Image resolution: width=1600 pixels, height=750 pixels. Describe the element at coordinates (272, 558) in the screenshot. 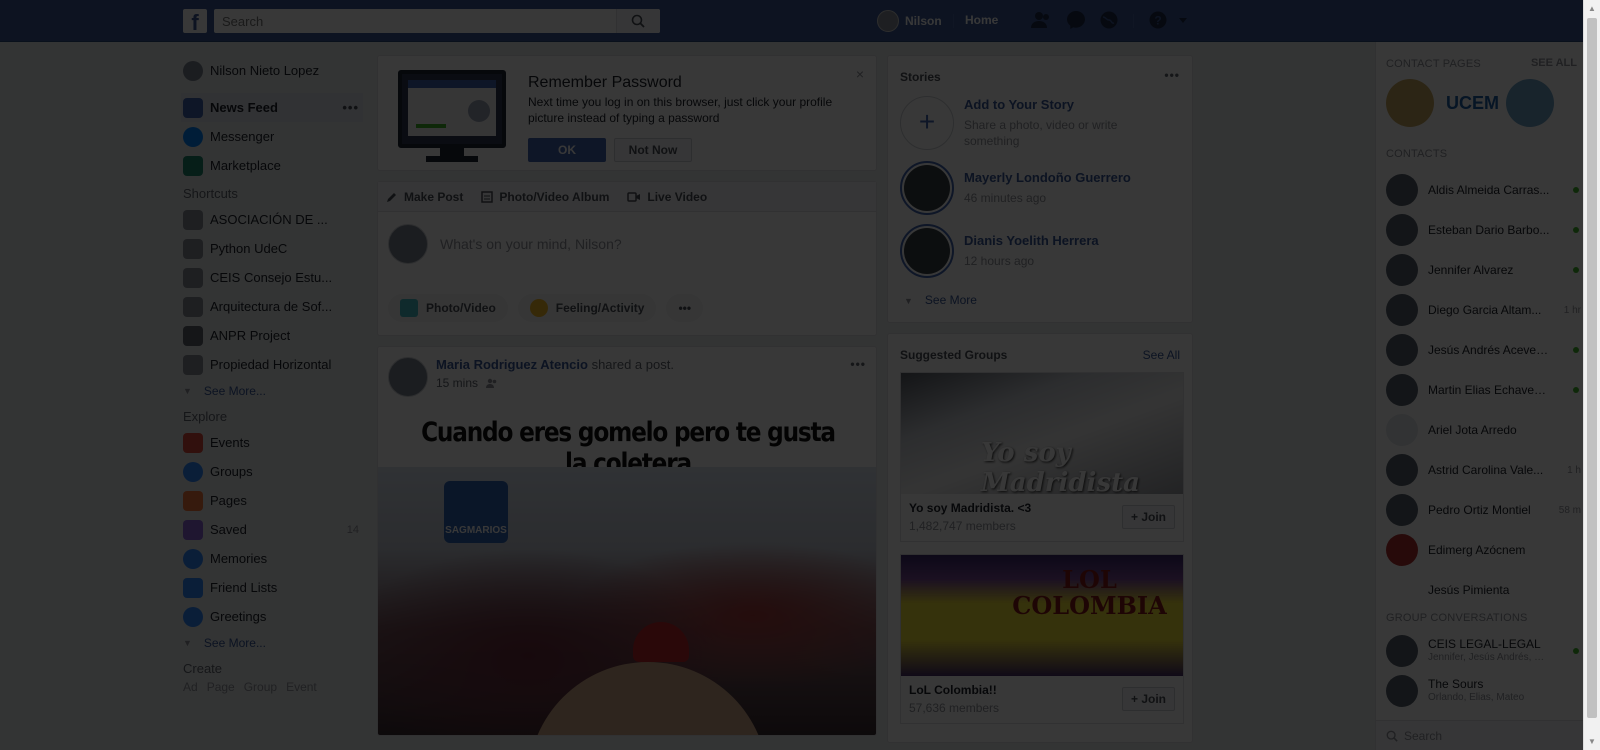

I see `sidebar-item-memories: Memories` at that location.